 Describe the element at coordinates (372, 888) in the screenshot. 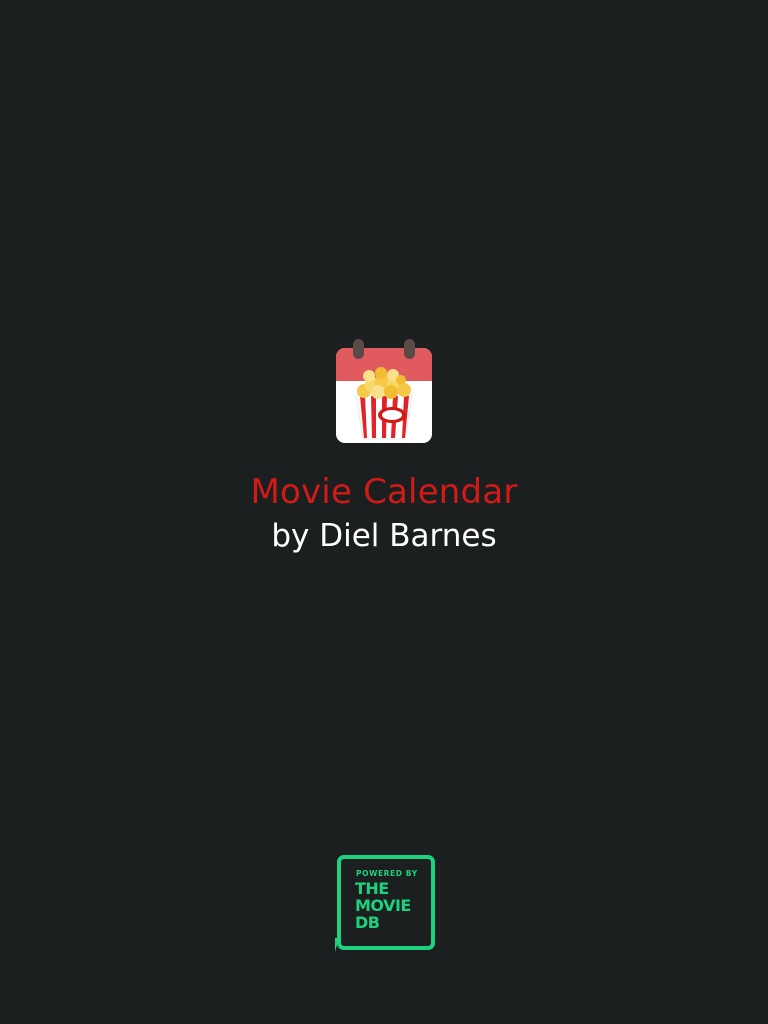

I see `tmdb-word-the: THE` at that location.